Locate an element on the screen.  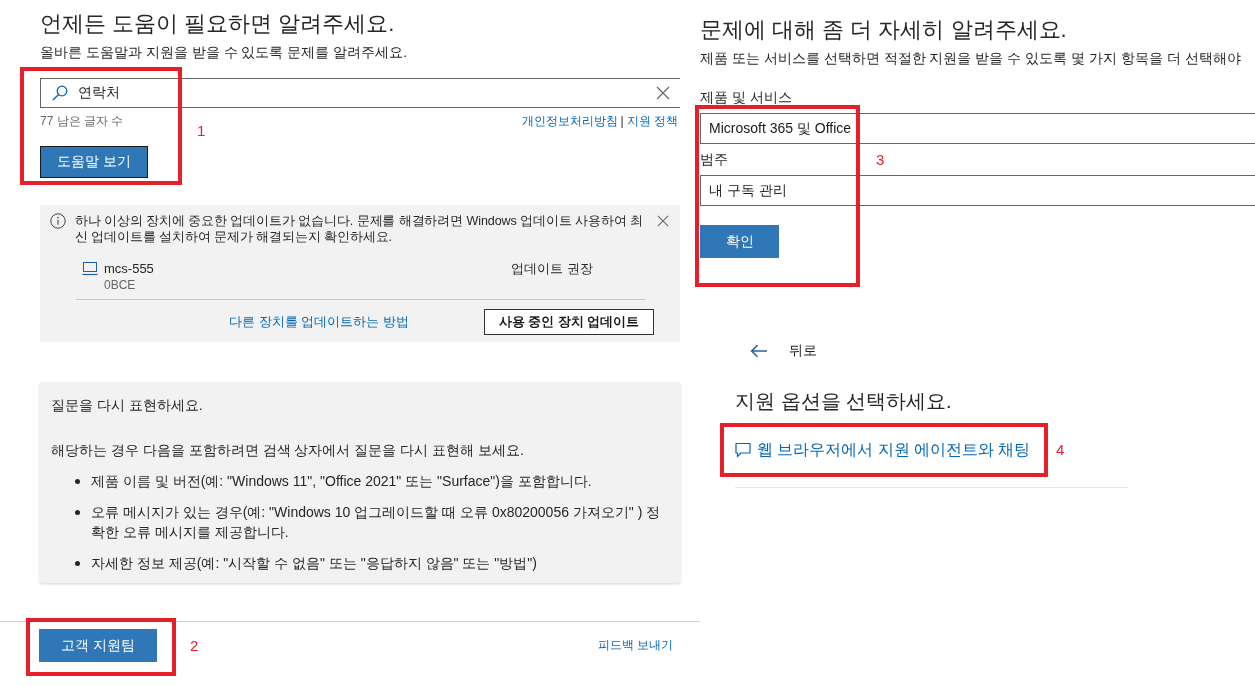
device-status: 업데이트 권장 is located at coordinates (552, 269).